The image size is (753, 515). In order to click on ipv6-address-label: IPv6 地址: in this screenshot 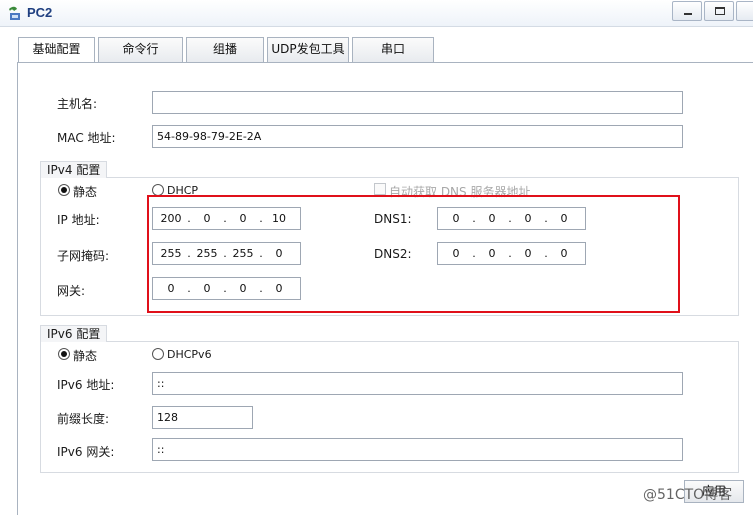, I will do `click(86, 385)`.